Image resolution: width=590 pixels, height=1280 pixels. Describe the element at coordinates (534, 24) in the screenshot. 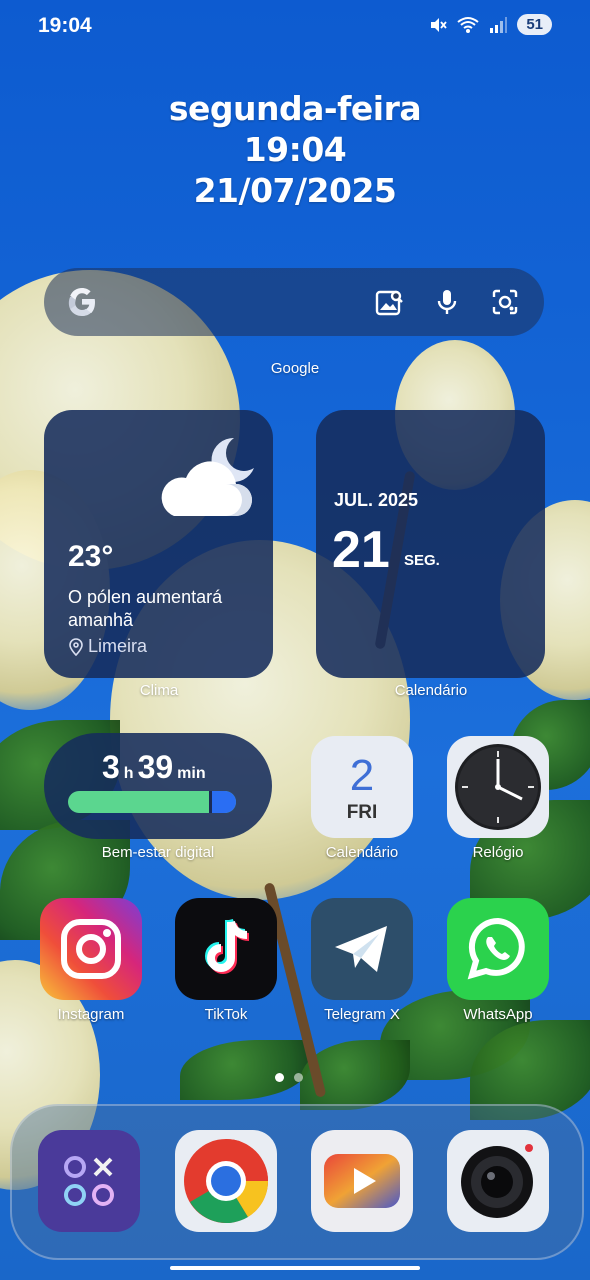

I see `battery-indicator: 51` at that location.